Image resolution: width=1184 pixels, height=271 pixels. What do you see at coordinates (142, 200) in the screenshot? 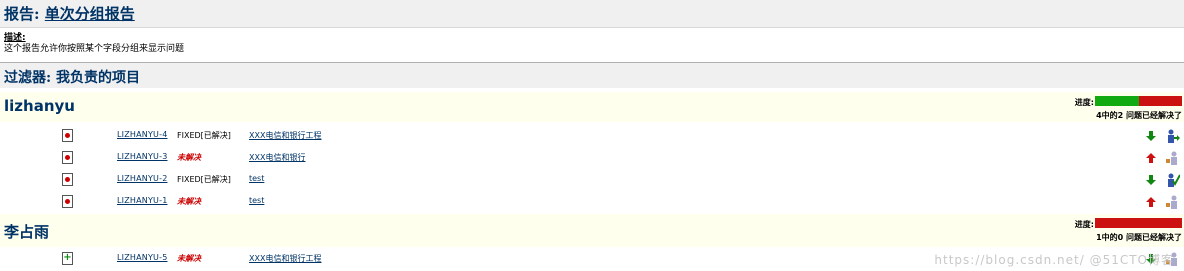
I see `issue-key-link: LIZHANYU-1` at bounding box center [142, 200].